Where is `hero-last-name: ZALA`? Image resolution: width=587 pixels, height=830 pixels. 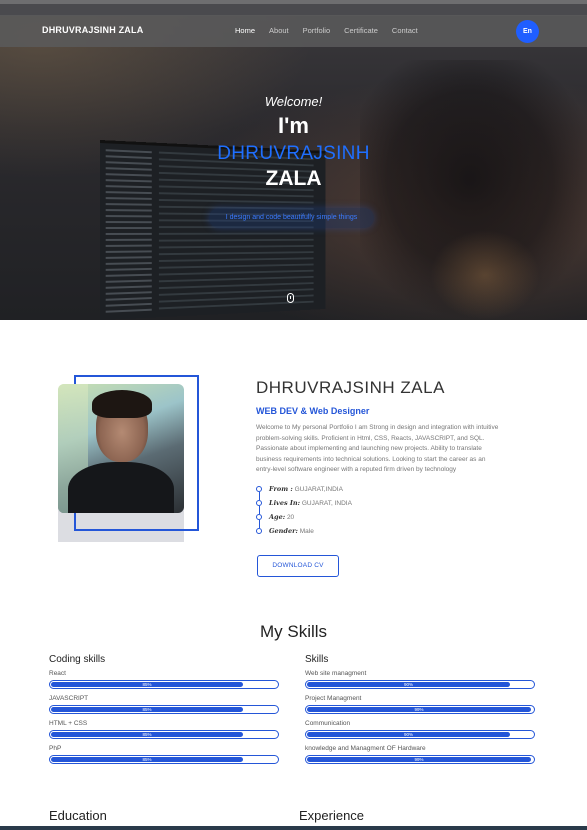
hero-last-name: ZALA is located at coordinates (293, 178).